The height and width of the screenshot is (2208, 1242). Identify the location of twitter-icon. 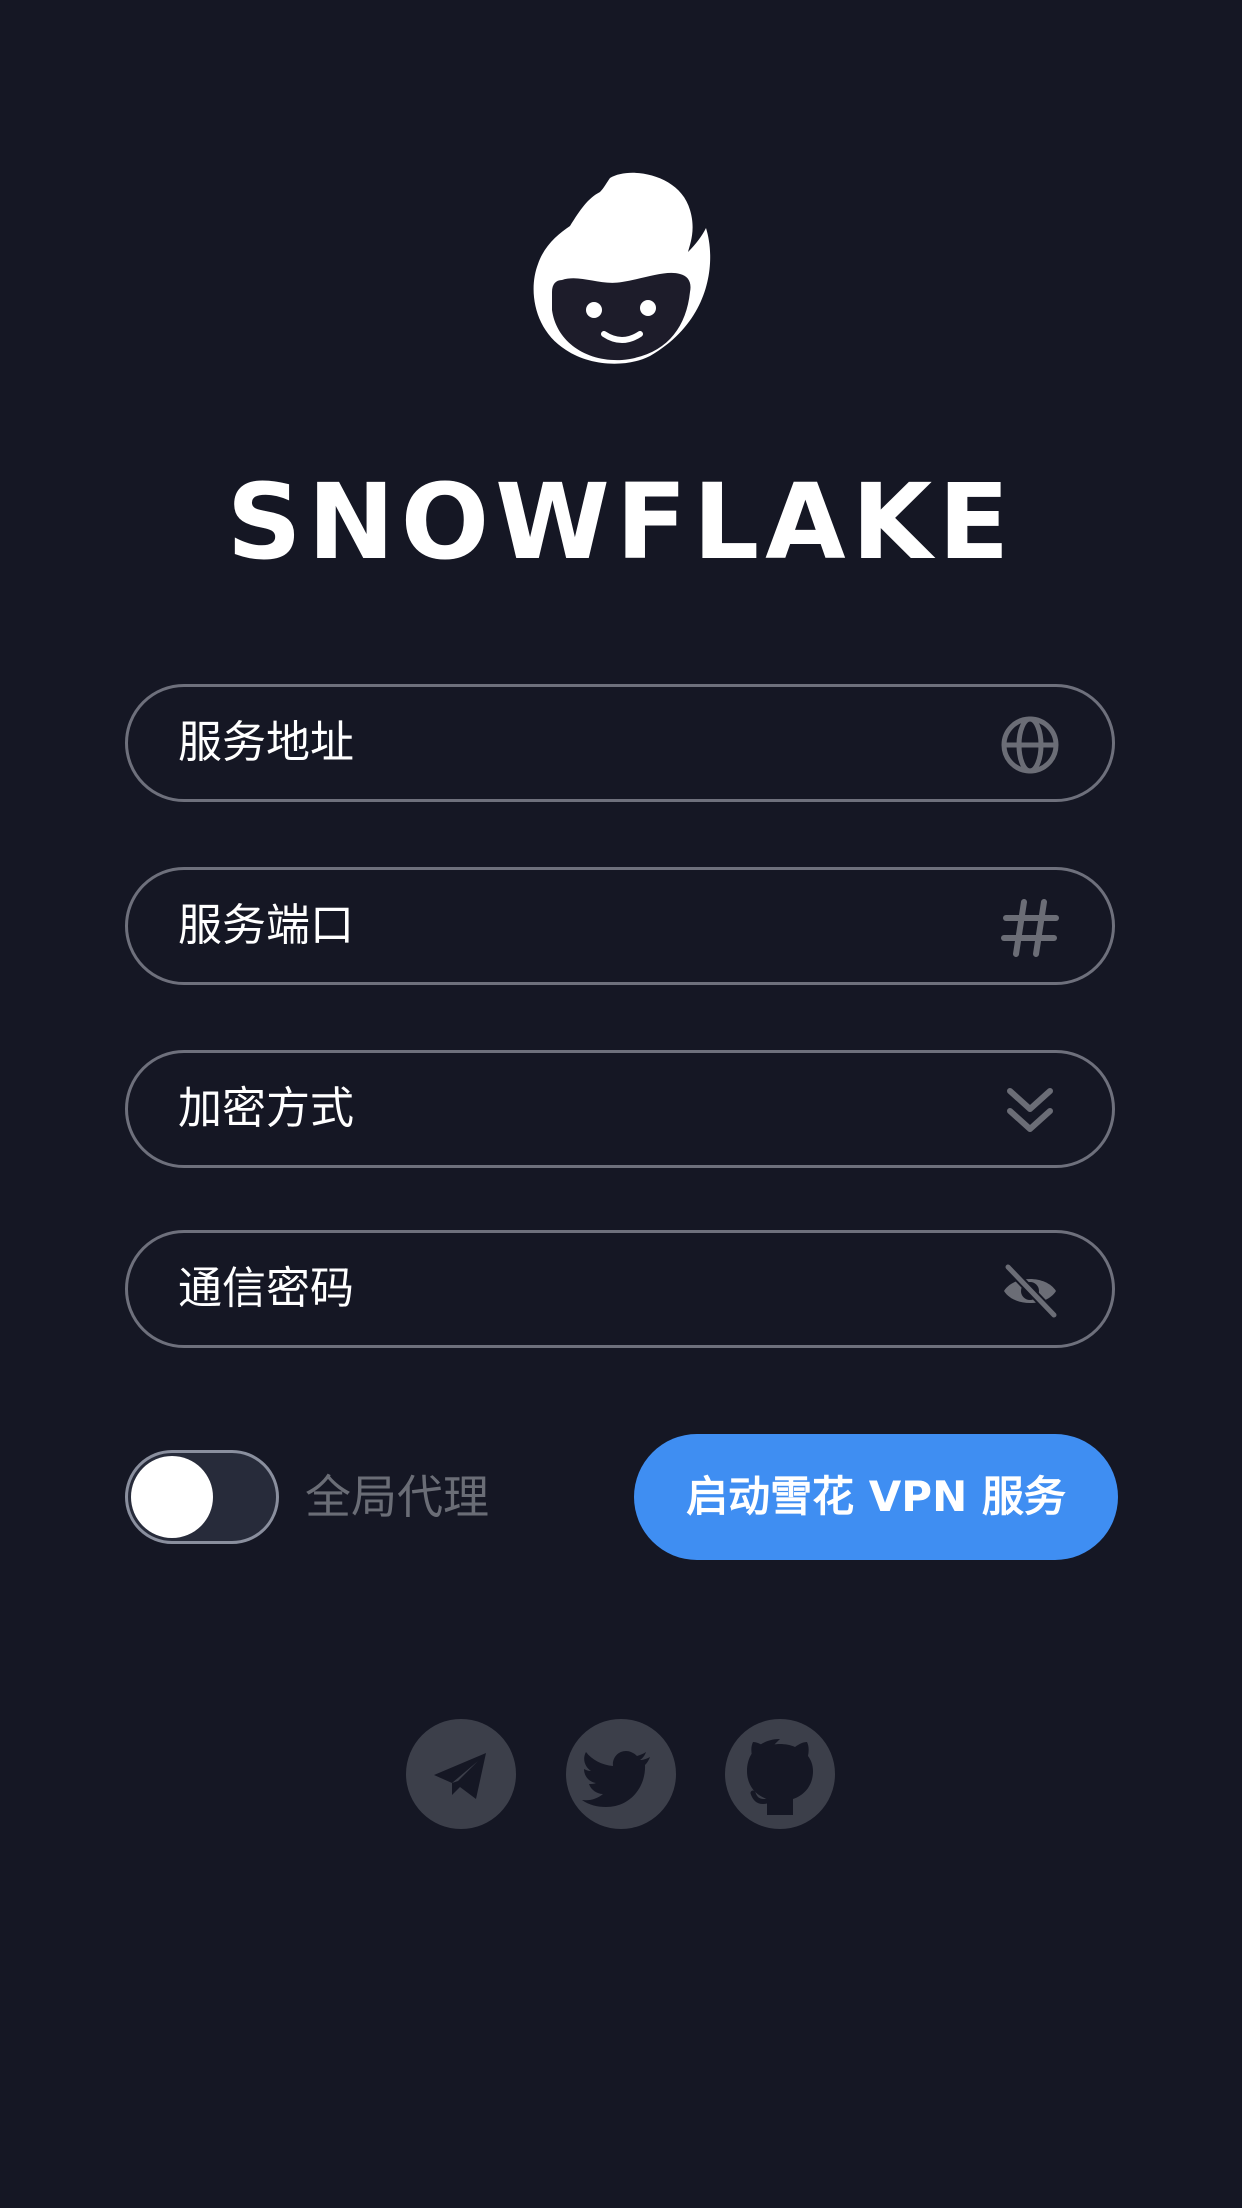
(621, 1774).